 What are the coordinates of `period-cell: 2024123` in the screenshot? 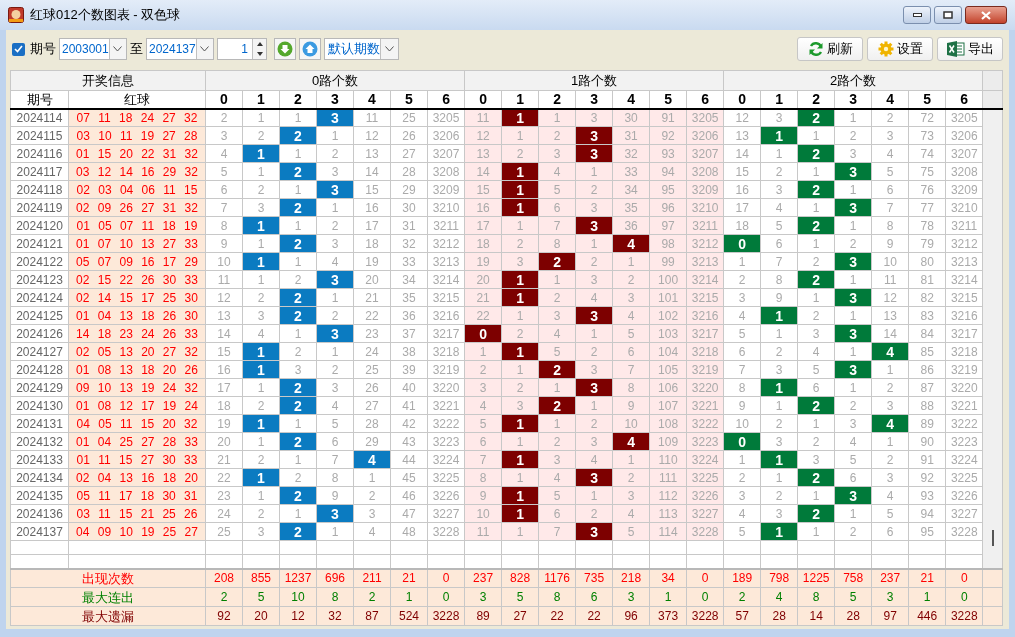 It's located at (39, 279).